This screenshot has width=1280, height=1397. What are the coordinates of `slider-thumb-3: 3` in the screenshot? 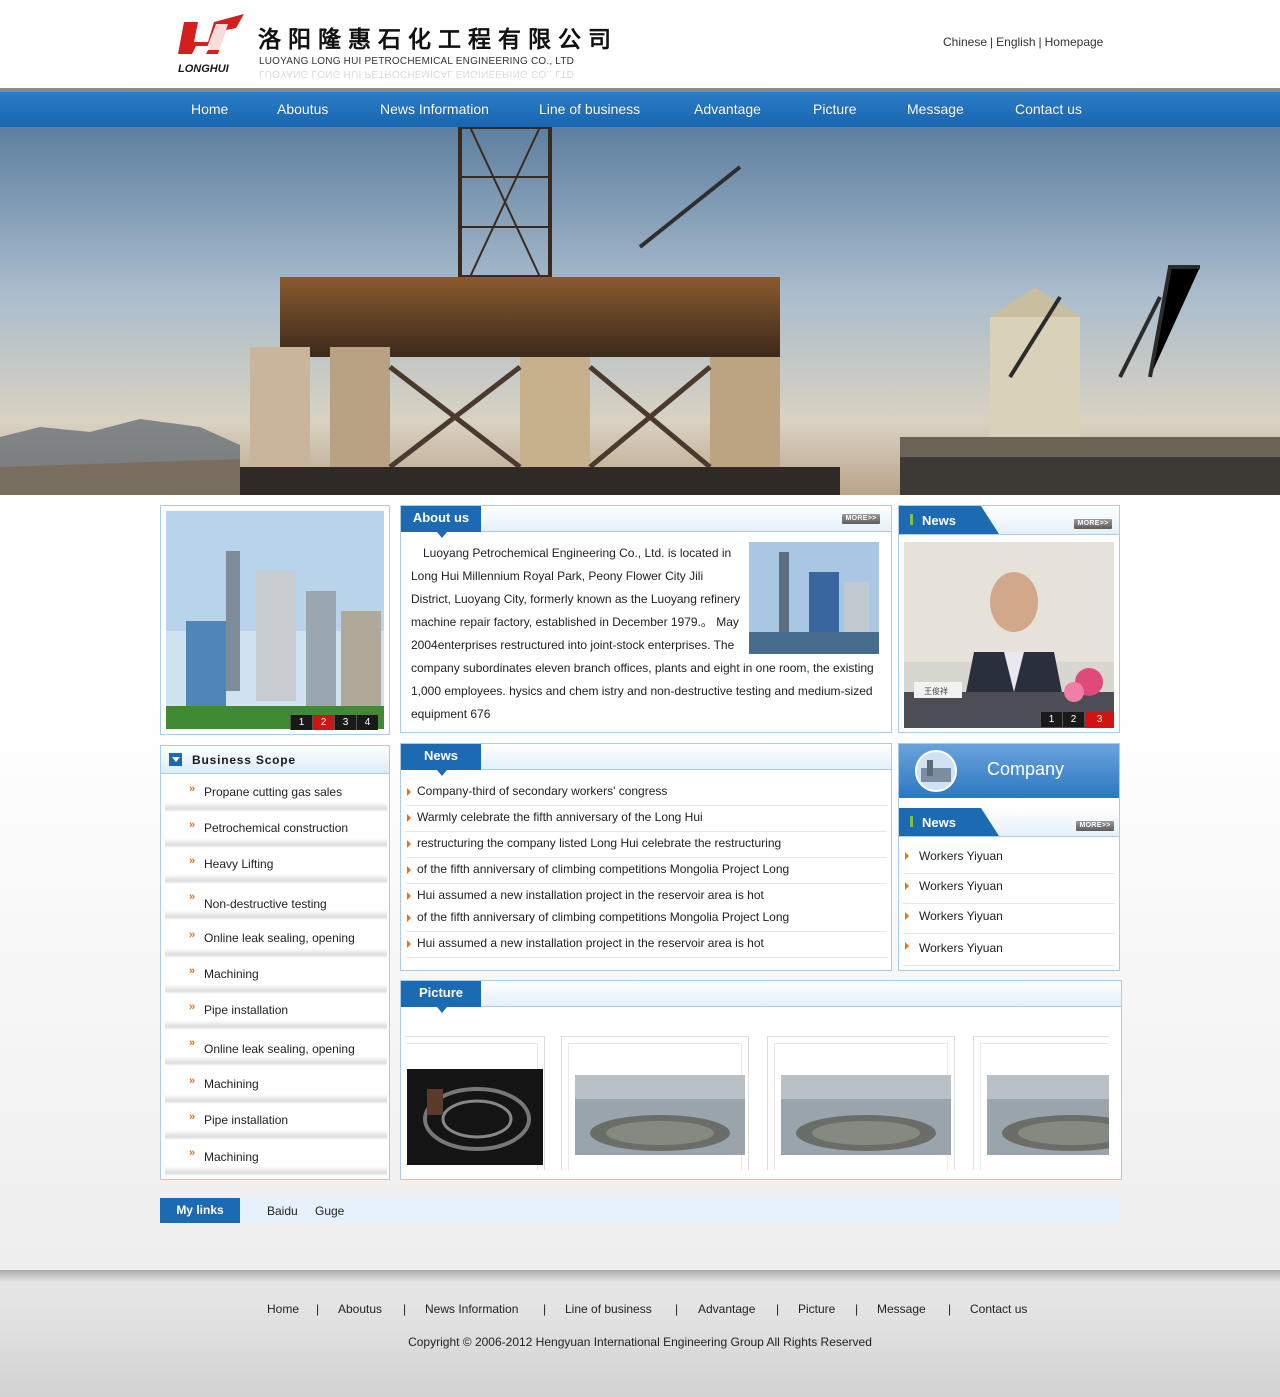 It's located at (345, 722).